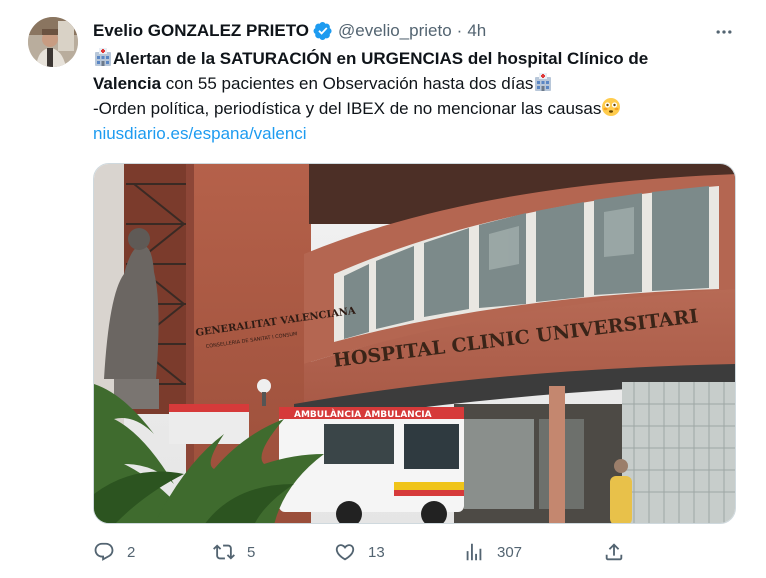  Describe the element at coordinates (104, 551) in the screenshot. I see `reply-icon` at that location.